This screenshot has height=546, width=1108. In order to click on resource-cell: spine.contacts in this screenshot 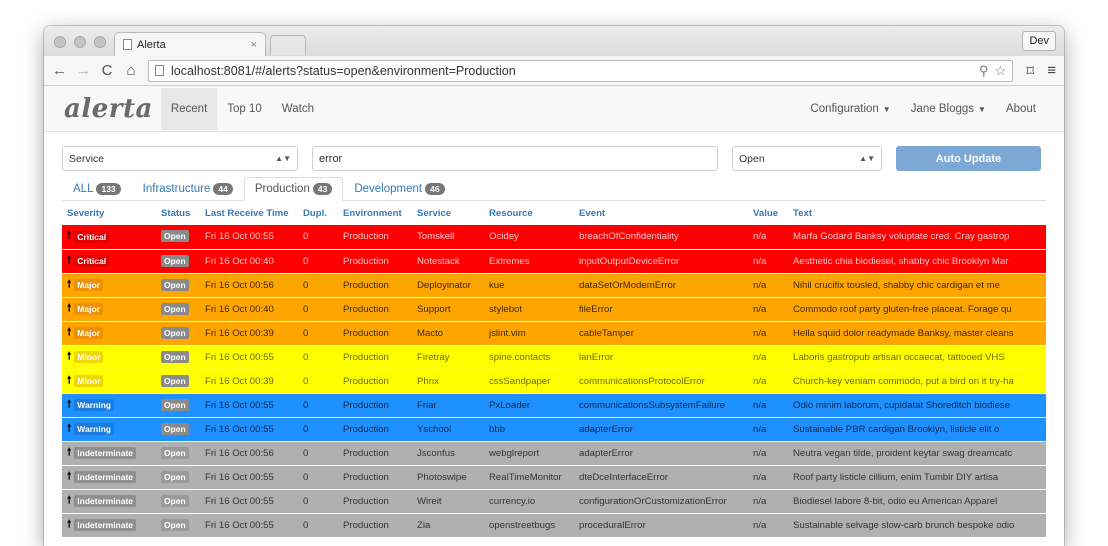, I will do `click(529, 357)`.